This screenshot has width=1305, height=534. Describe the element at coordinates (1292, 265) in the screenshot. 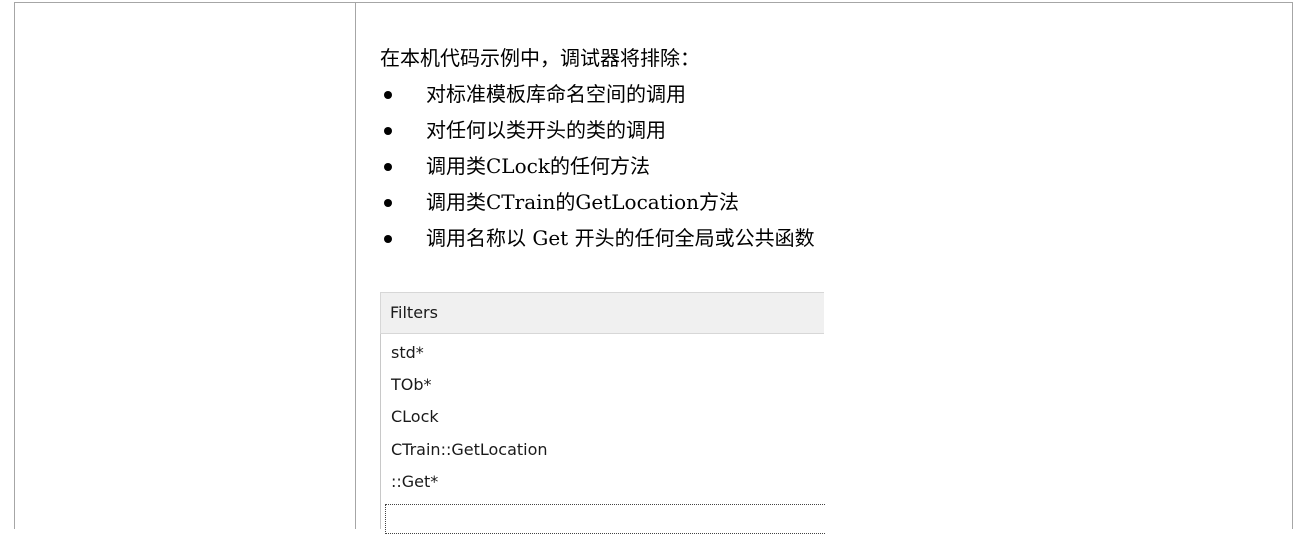

I see `table-right-border` at that location.